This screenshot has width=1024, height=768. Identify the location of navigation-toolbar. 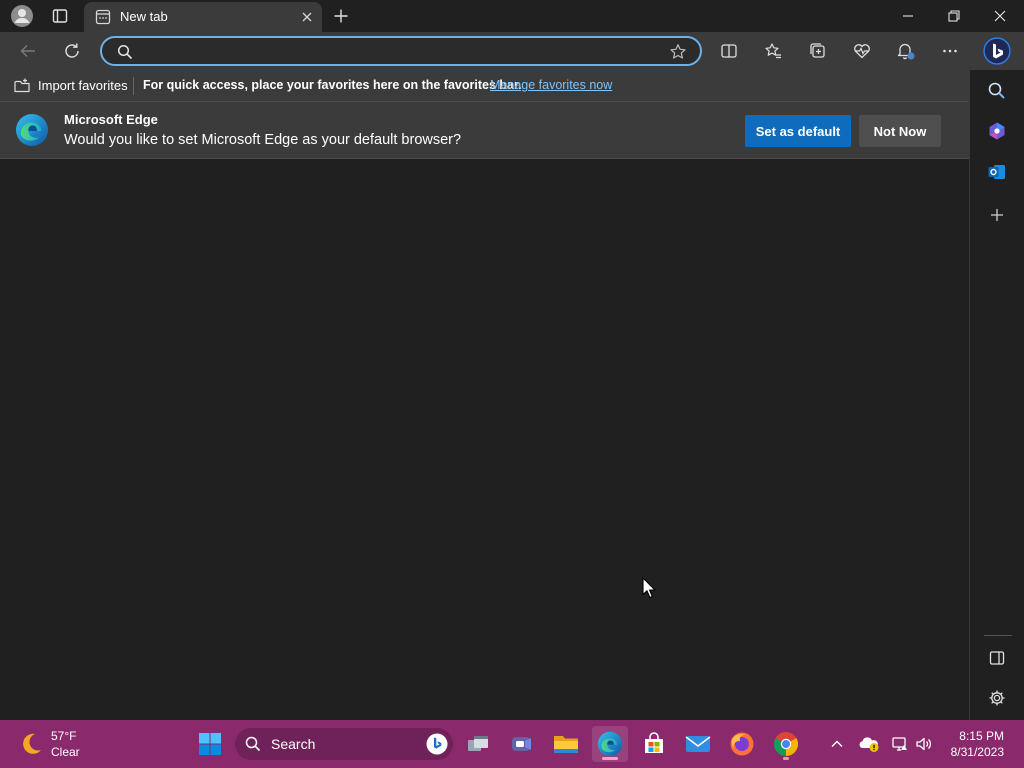
(512, 51).